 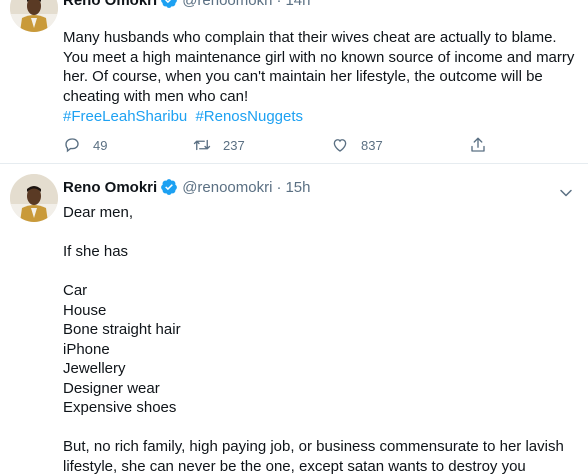 What do you see at coordinates (340, 145) in the screenshot?
I see `heart-icon` at bounding box center [340, 145].